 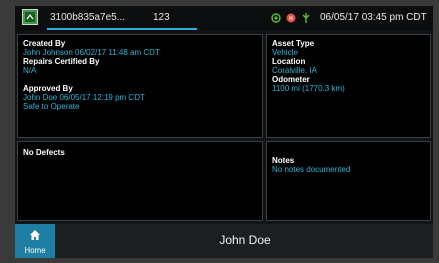 I want to click on clock: 06/05/17 03:45 pm CDT, so click(x=373, y=17).